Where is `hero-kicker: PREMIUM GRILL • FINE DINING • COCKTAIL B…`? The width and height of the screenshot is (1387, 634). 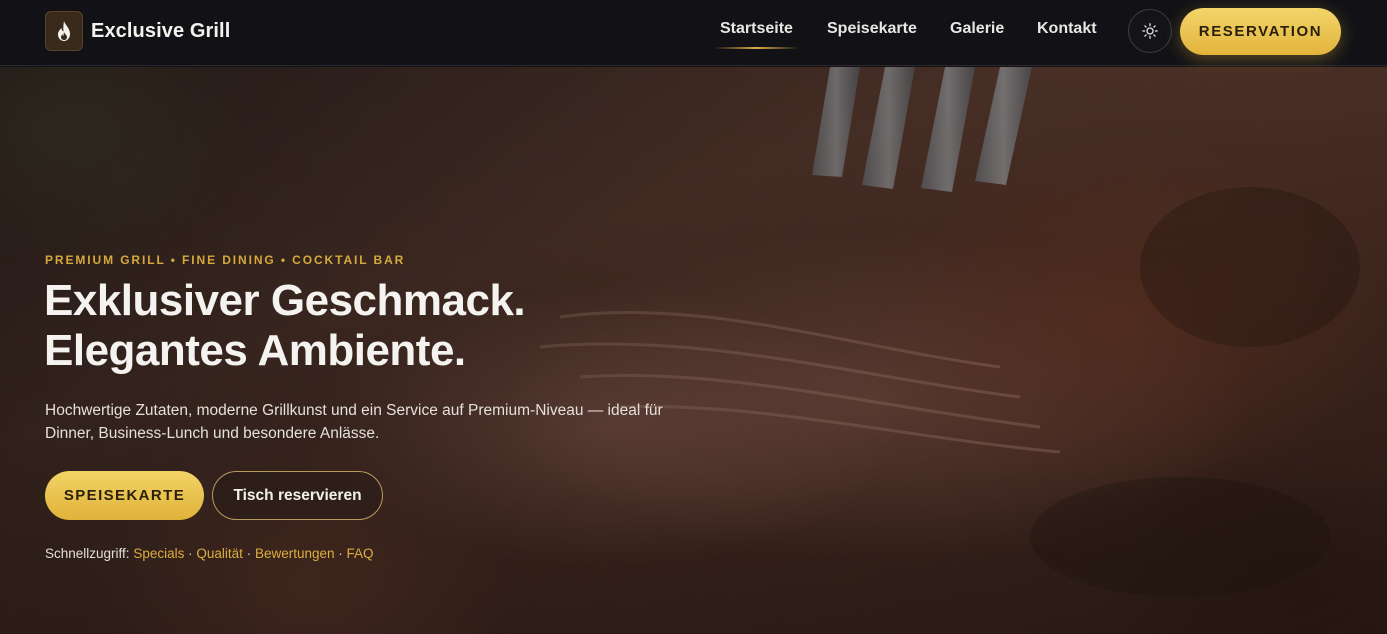 hero-kicker: PREMIUM GRILL • FINE DINING • COCKTAIL B… is located at coordinates (225, 260).